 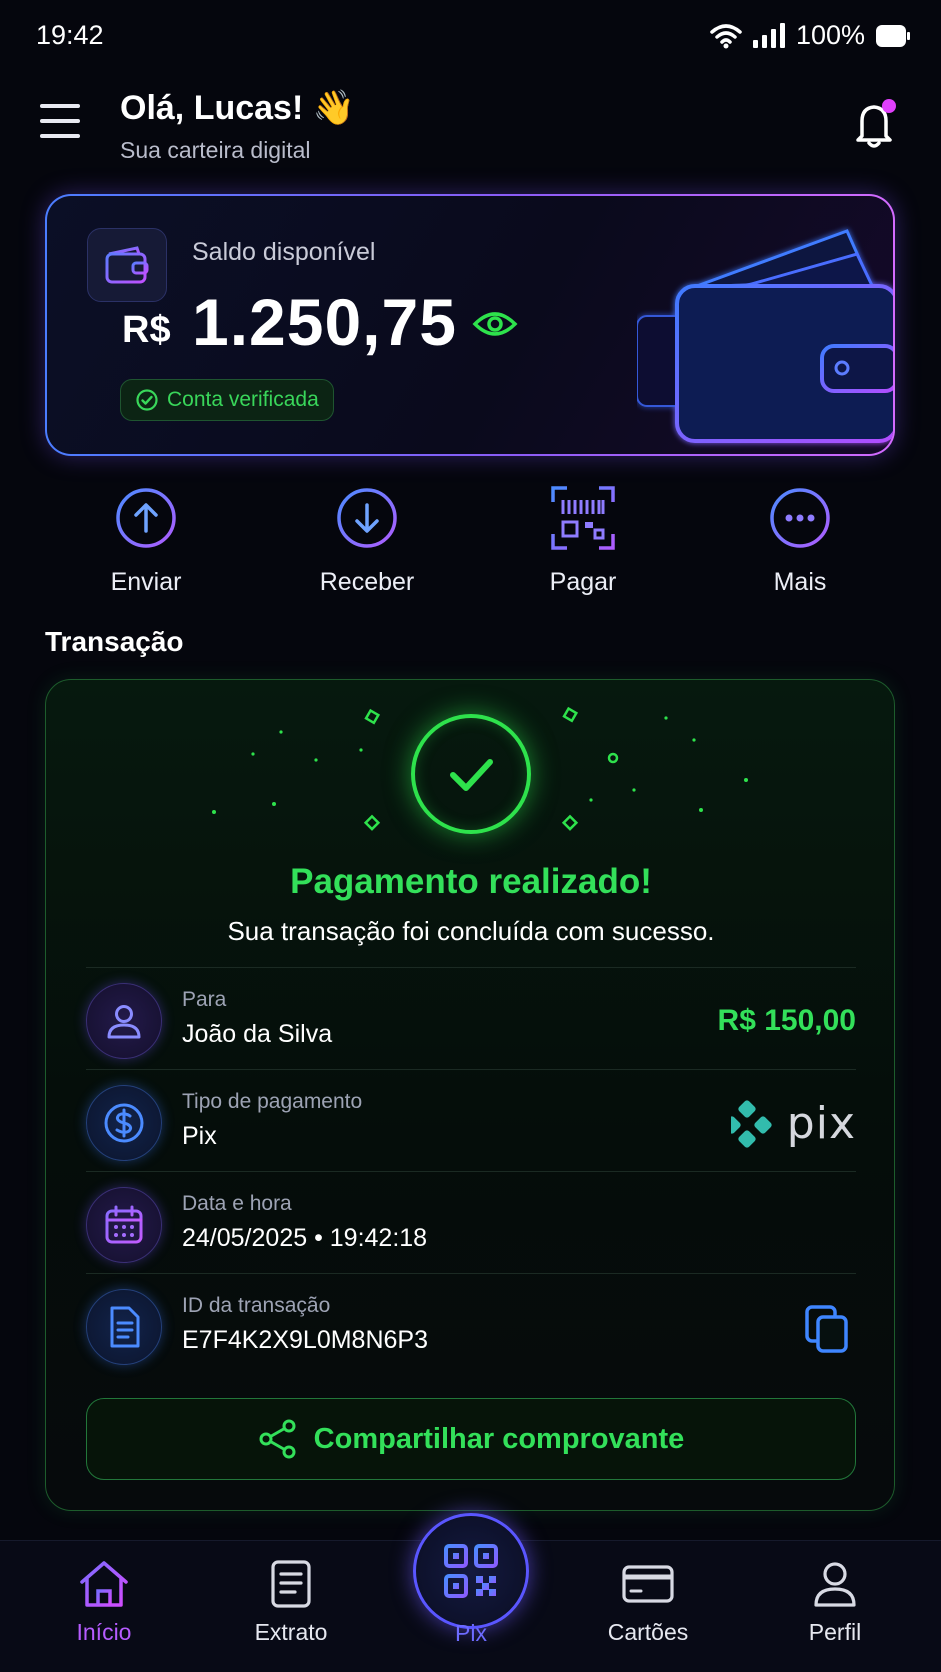 What do you see at coordinates (238, 108) in the screenshot?
I see `greeting-title: Olá, Lucas! 👋` at bounding box center [238, 108].